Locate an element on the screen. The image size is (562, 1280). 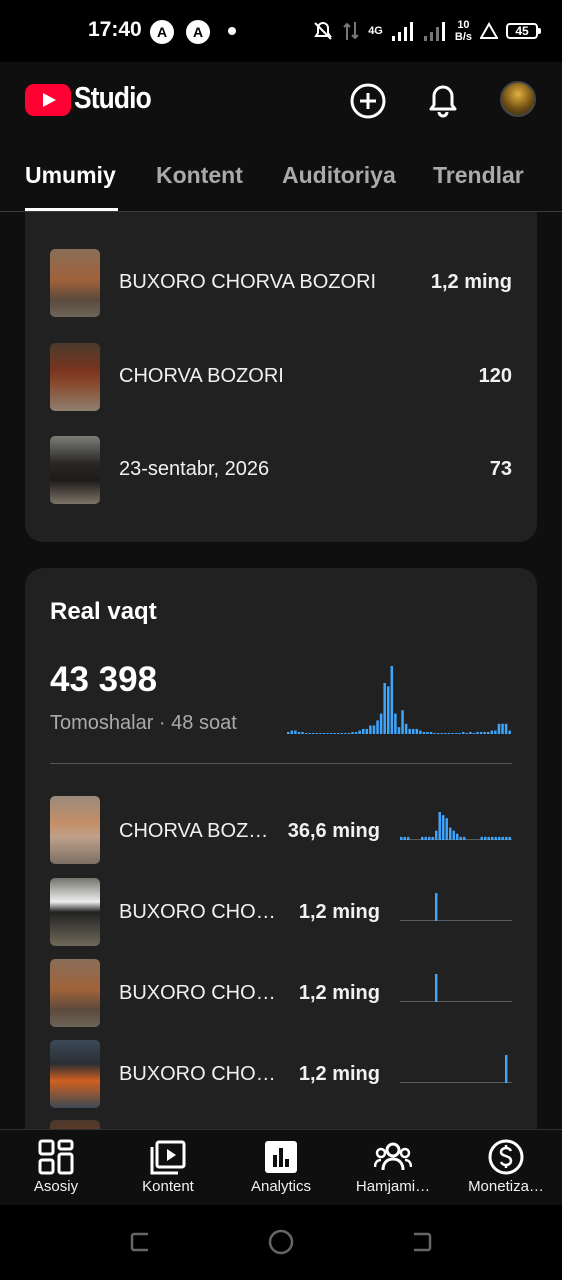
app-notification-icon: A is located at coordinates (162, 32).